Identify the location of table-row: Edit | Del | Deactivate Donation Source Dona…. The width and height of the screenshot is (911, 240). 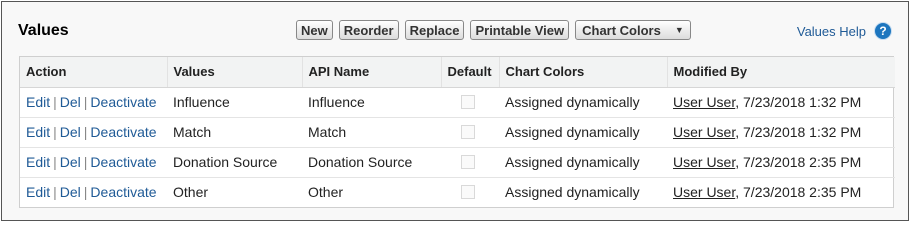
(457, 162).